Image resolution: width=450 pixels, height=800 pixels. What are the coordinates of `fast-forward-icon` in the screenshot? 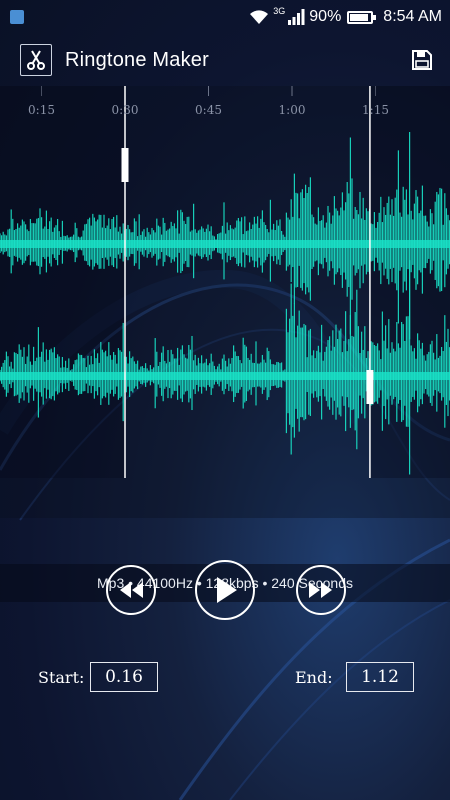 It's located at (320, 590).